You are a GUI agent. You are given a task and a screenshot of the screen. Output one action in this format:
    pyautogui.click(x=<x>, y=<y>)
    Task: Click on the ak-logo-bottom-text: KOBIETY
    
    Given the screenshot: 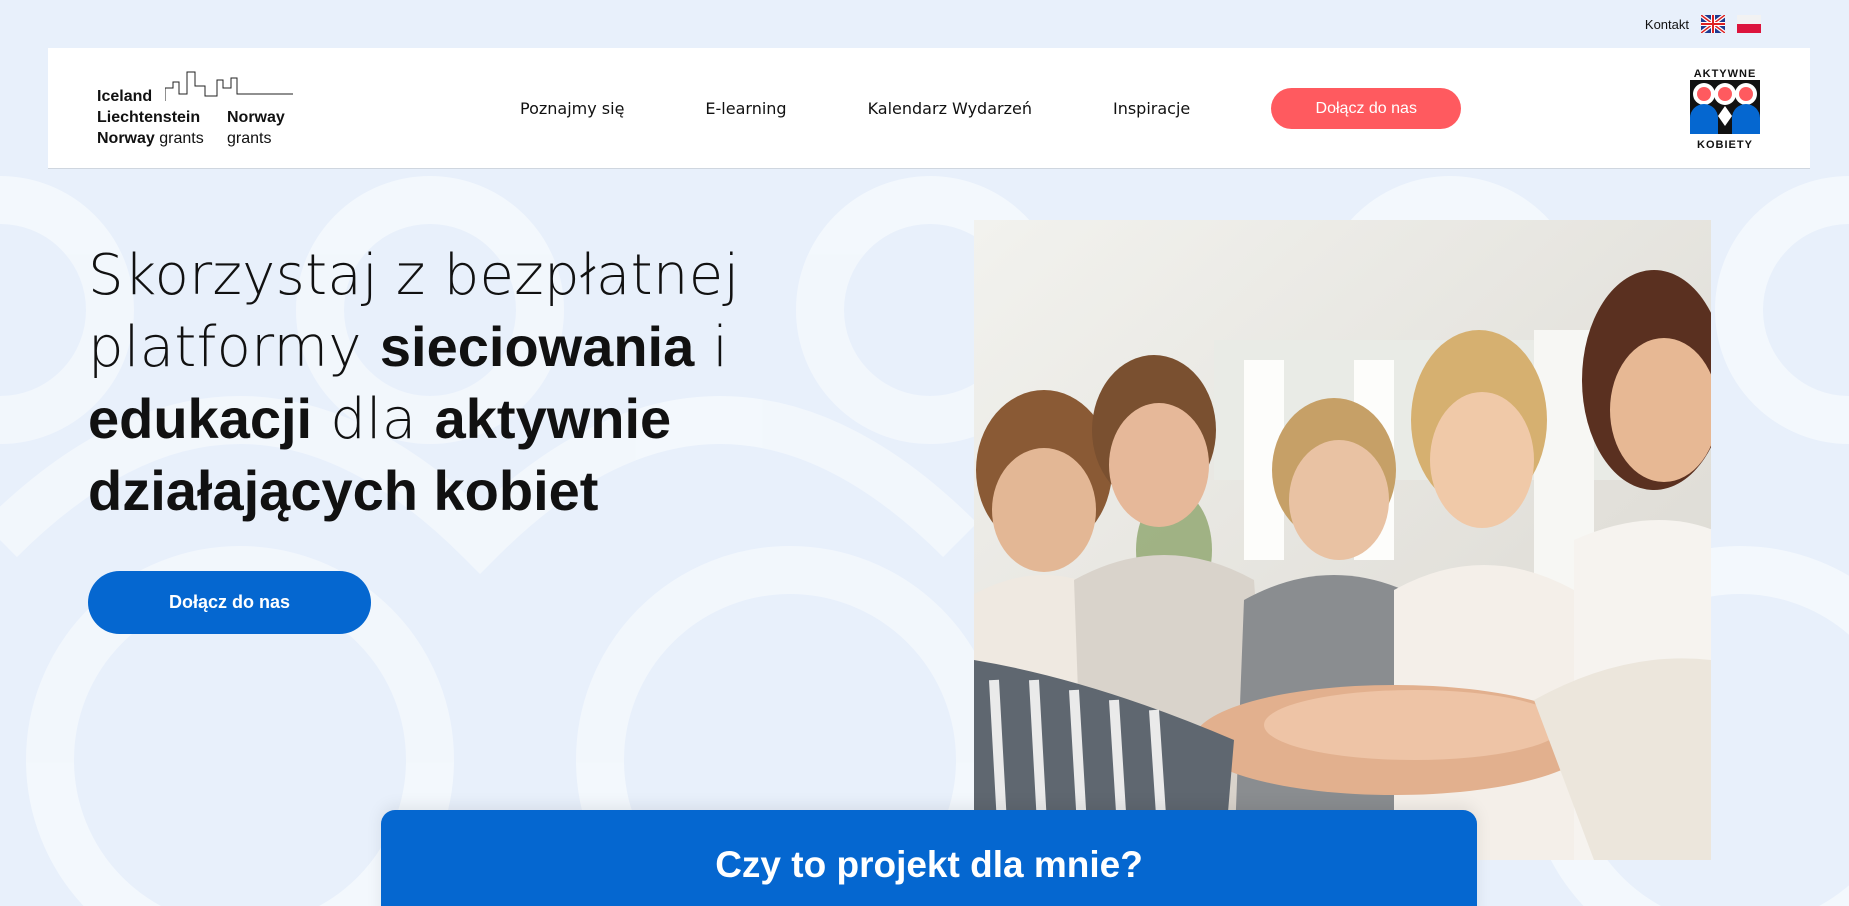 What is the action you would take?
    pyautogui.click(x=1725, y=145)
    